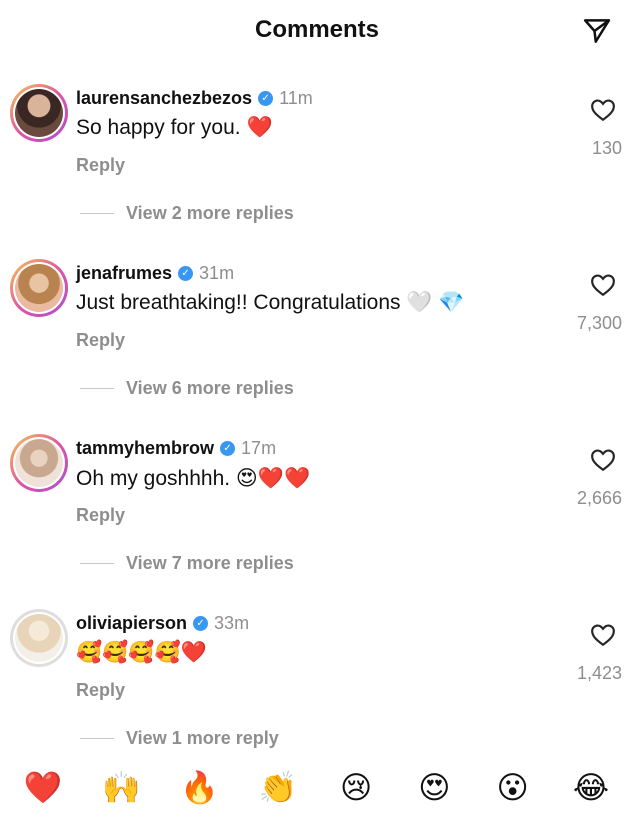 The image size is (634, 825). I want to click on view-more-replies-button: View 6 more replies, so click(187, 388).